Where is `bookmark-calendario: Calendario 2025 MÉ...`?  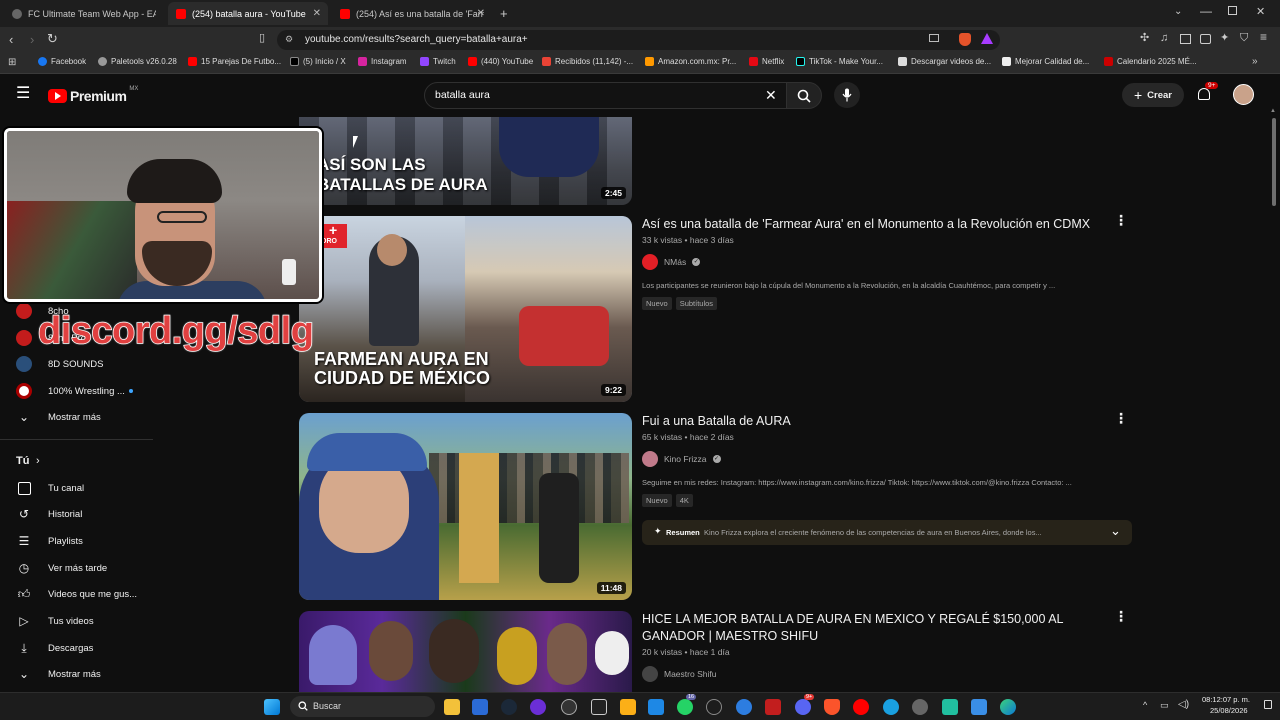 bookmark-calendario: Calendario 2025 MÉ... is located at coordinates (1150, 61).